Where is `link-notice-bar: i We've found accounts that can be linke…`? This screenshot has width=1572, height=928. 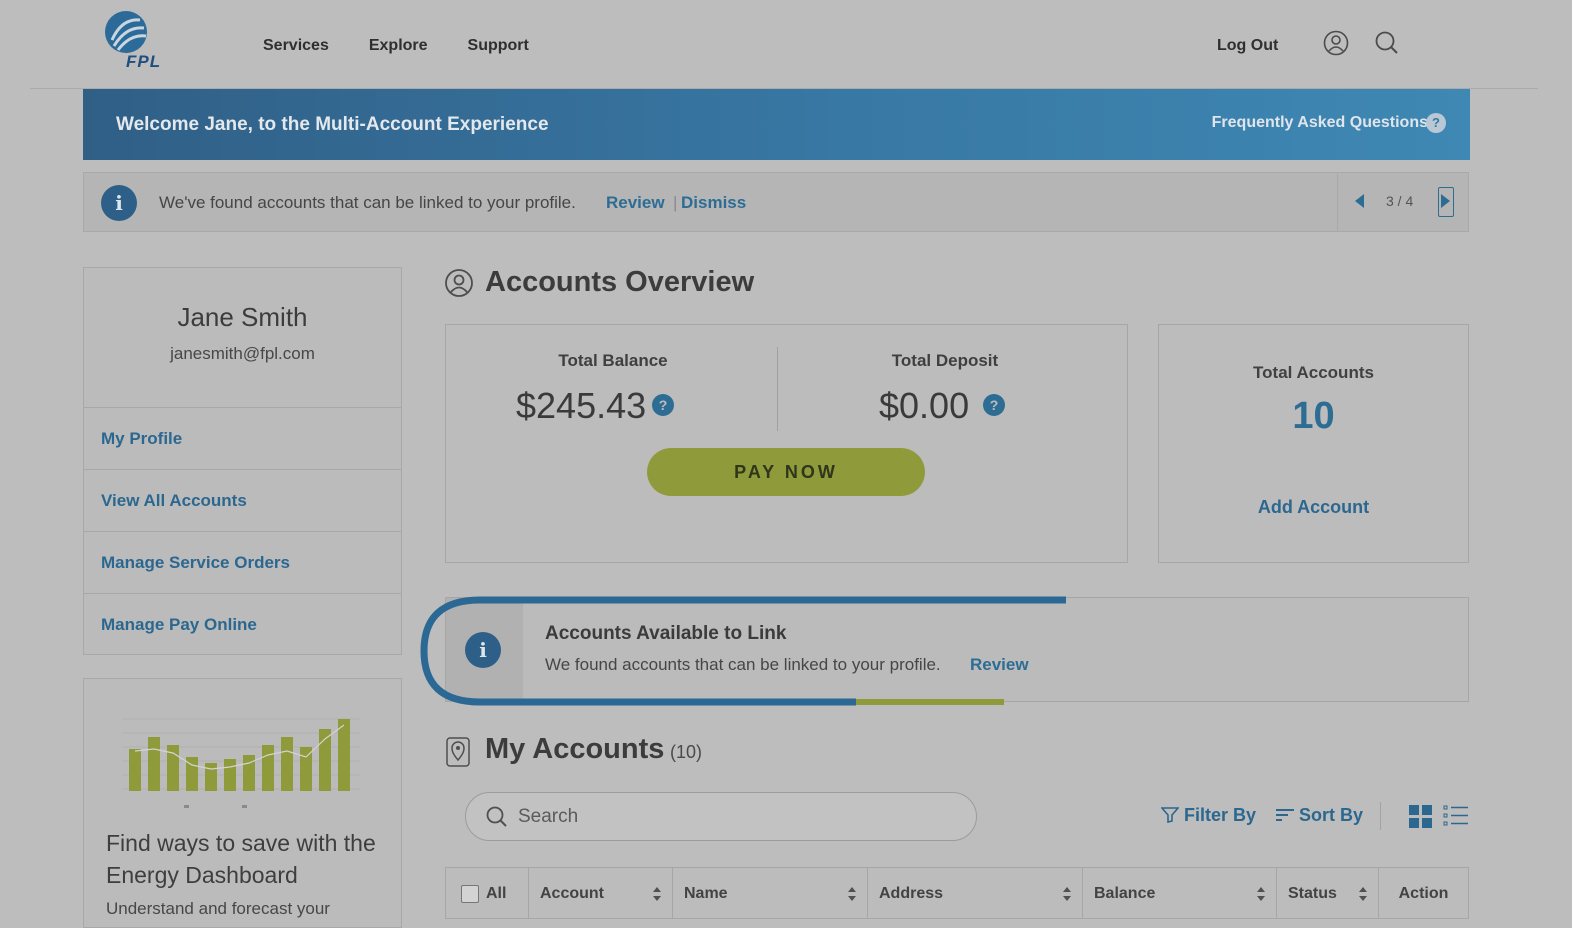
link-notice-bar: i We've found accounts that can be linke… is located at coordinates (776, 202).